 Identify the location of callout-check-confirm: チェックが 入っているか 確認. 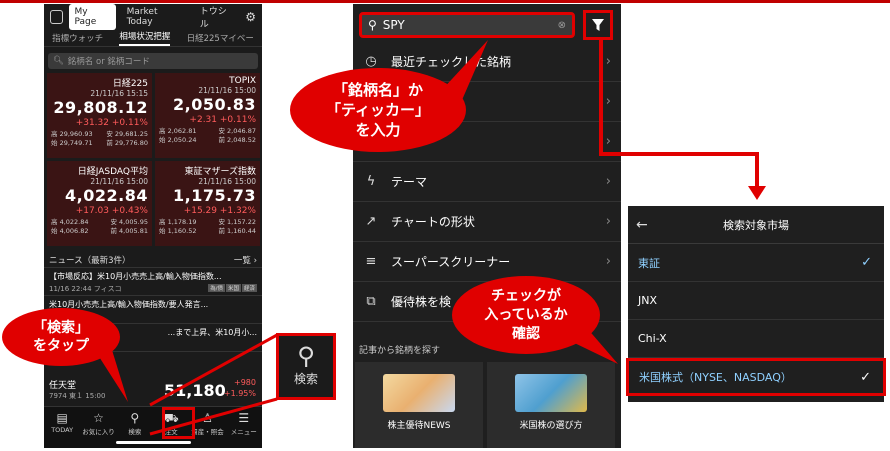
(526, 315).